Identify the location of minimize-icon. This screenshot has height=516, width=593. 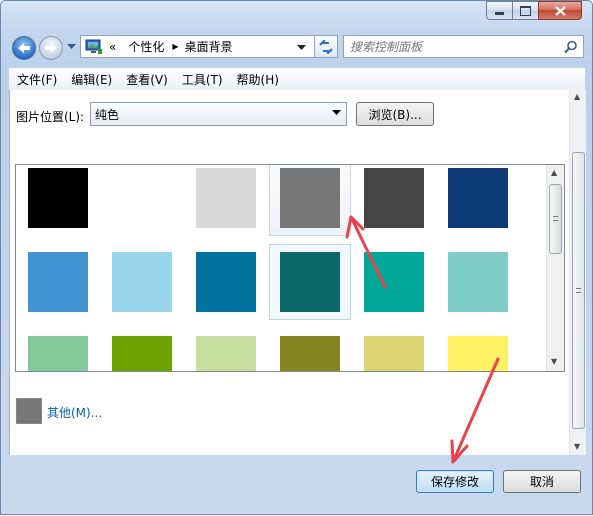
(499, 13).